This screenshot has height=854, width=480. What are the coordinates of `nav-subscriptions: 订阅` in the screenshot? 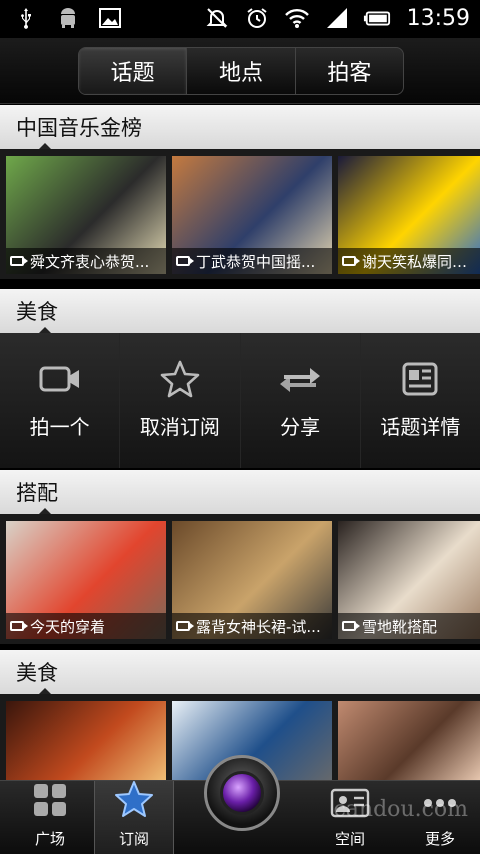 It's located at (134, 817).